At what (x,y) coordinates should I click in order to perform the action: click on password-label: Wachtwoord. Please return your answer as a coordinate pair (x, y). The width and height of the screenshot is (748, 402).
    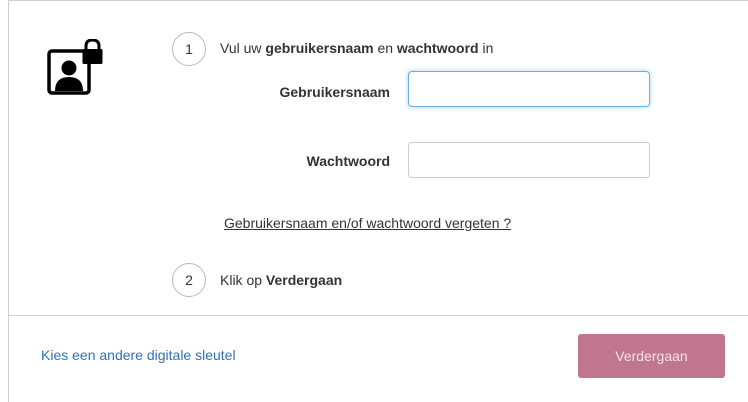
    Looking at the image, I should click on (348, 161).